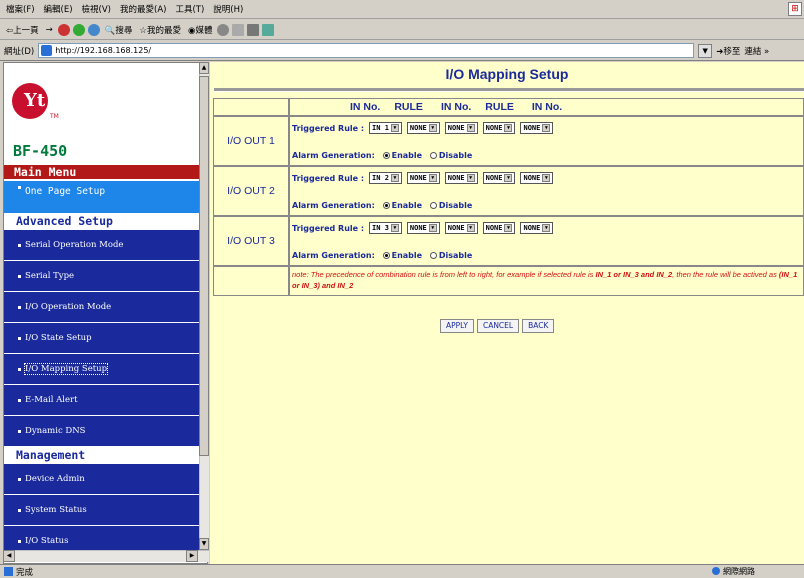 Image resolution: width=804 pixels, height=578 pixels. I want to click on triggered-rule-label: Triggered Rule :, so click(328, 128).